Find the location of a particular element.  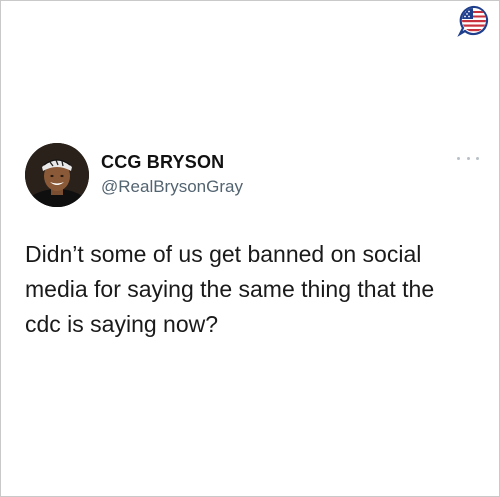

american-flag-speech-bubble-icon is located at coordinates (474, 21).